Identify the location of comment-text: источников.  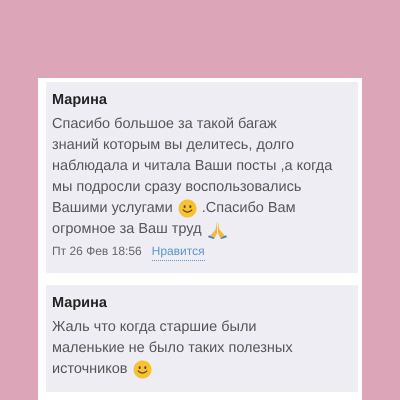
(90, 369).